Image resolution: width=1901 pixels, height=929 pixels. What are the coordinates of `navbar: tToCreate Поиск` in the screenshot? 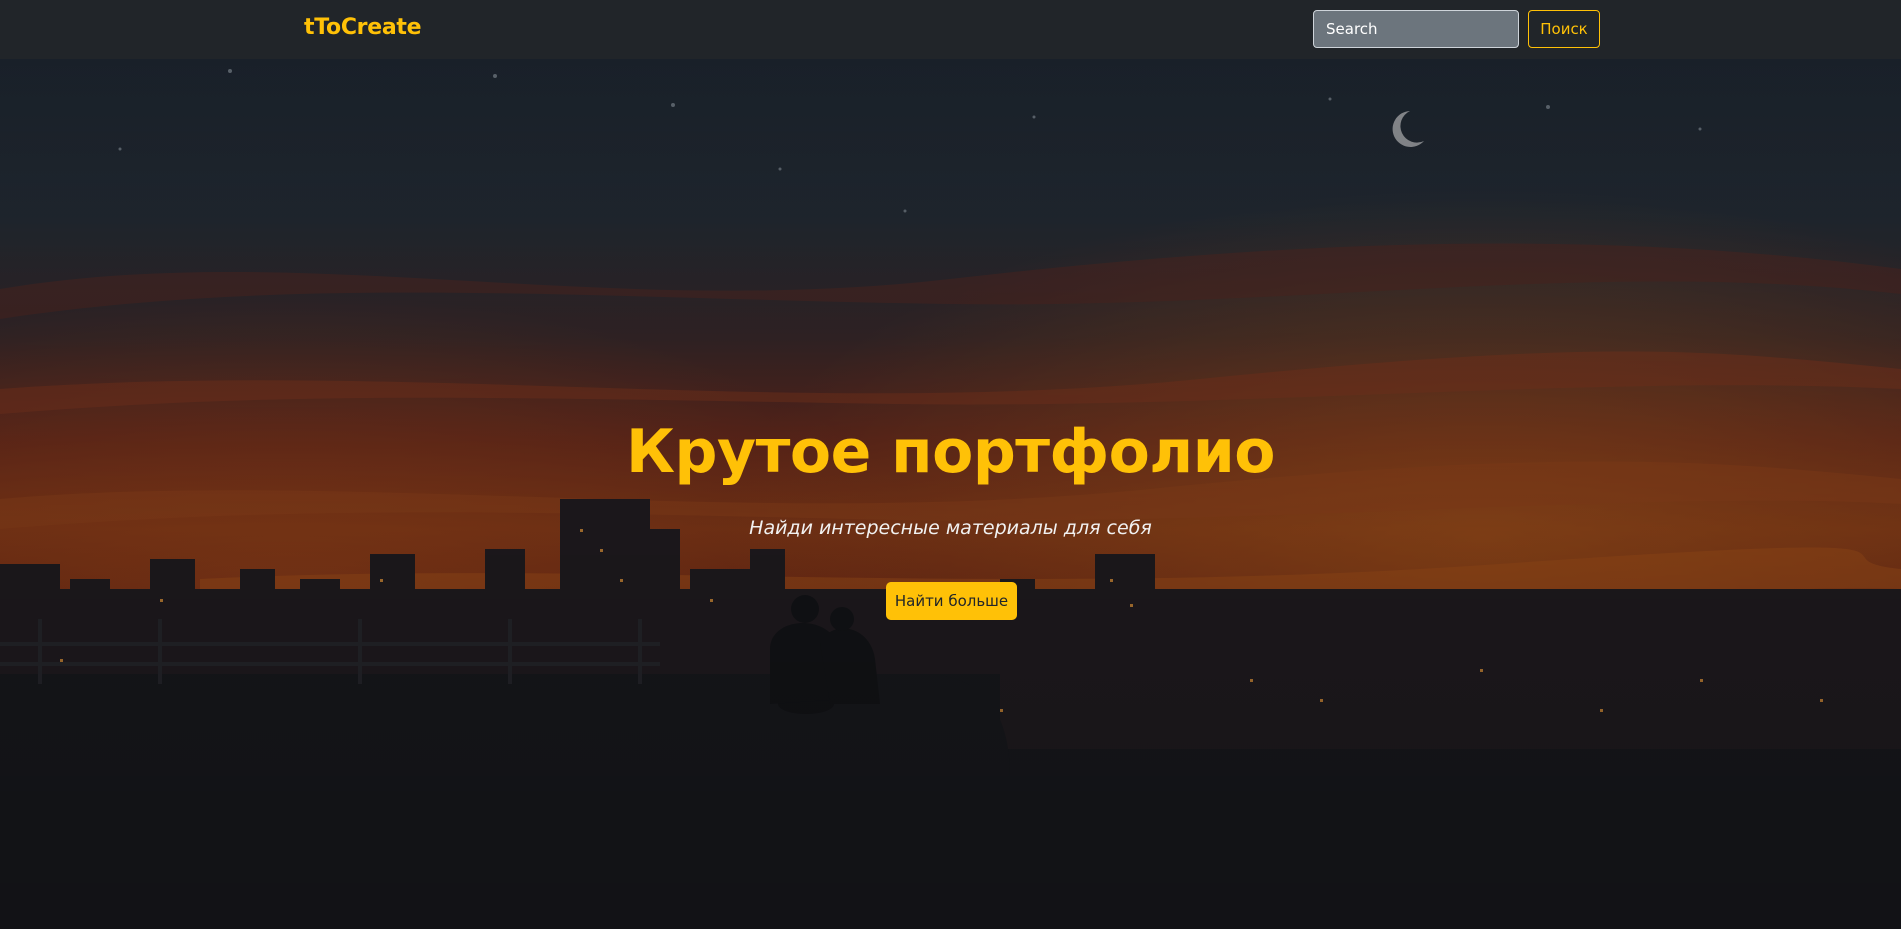 It's located at (950, 29).